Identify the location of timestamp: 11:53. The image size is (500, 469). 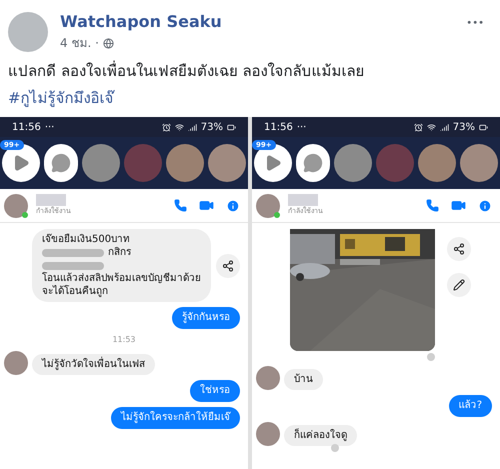
(124, 340).